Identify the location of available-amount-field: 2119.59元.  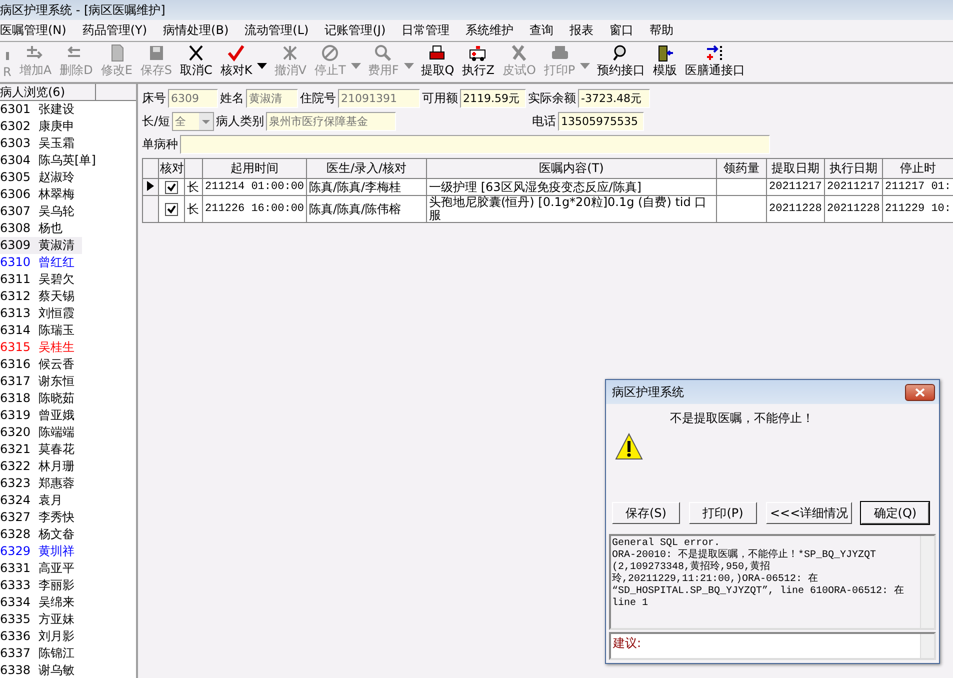
(493, 98).